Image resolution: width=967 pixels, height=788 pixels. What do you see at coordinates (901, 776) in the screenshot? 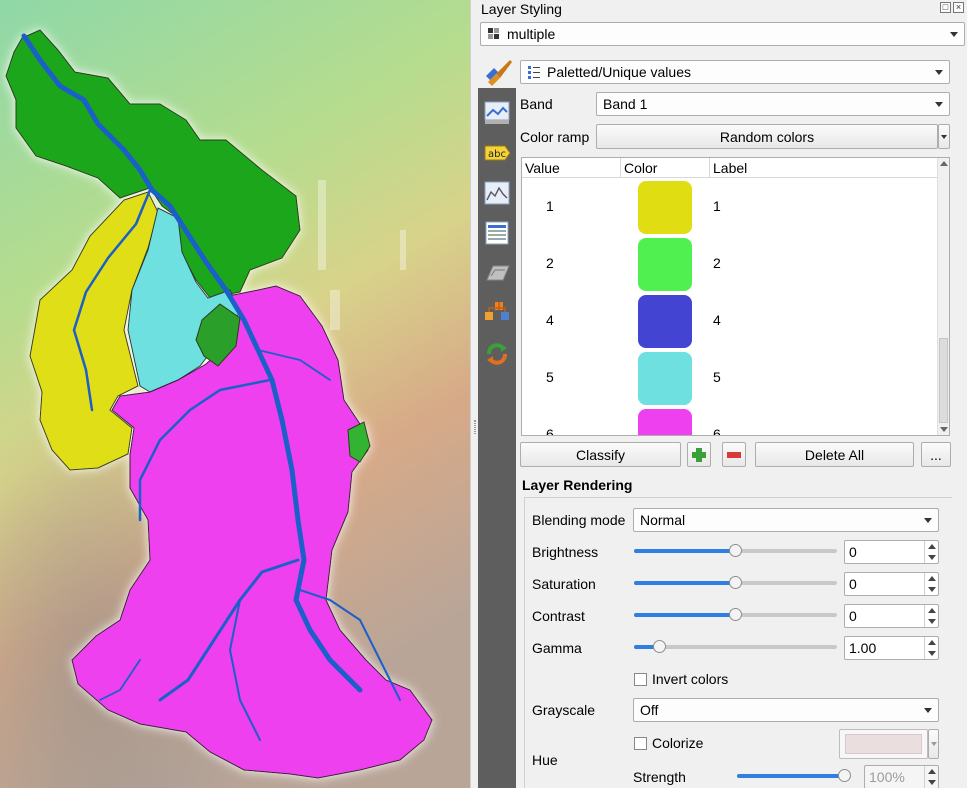
I see `strength-spinbox: 100%` at bounding box center [901, 776].